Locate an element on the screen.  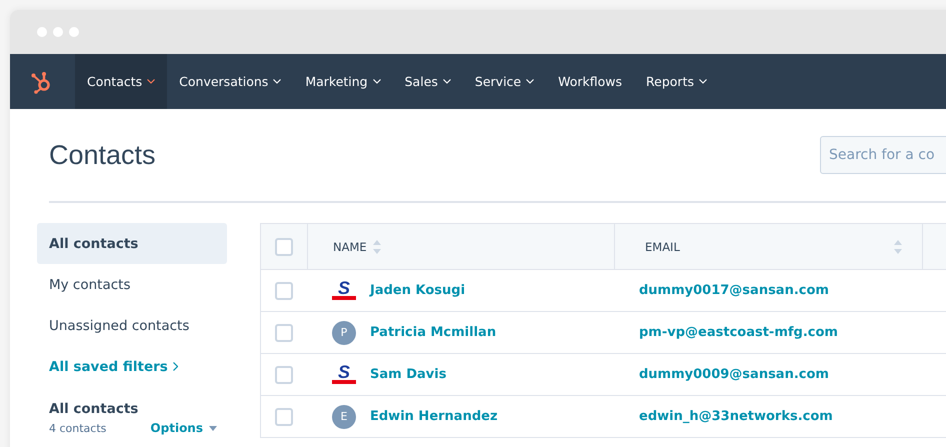
search-field: Search for a co is located at coordinates (883, 155).